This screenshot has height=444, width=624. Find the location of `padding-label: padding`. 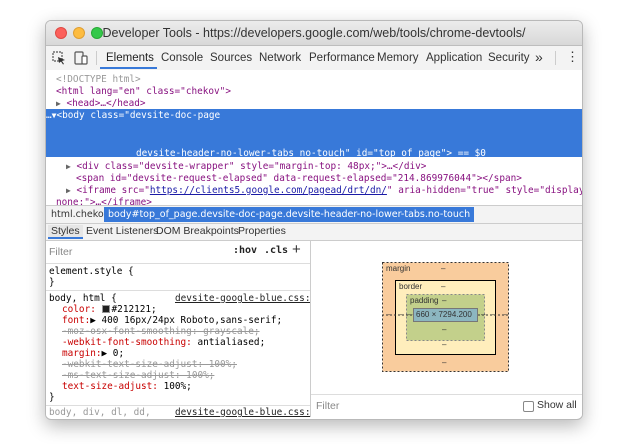

padding-label: padding is located at coordinates (424, 300).